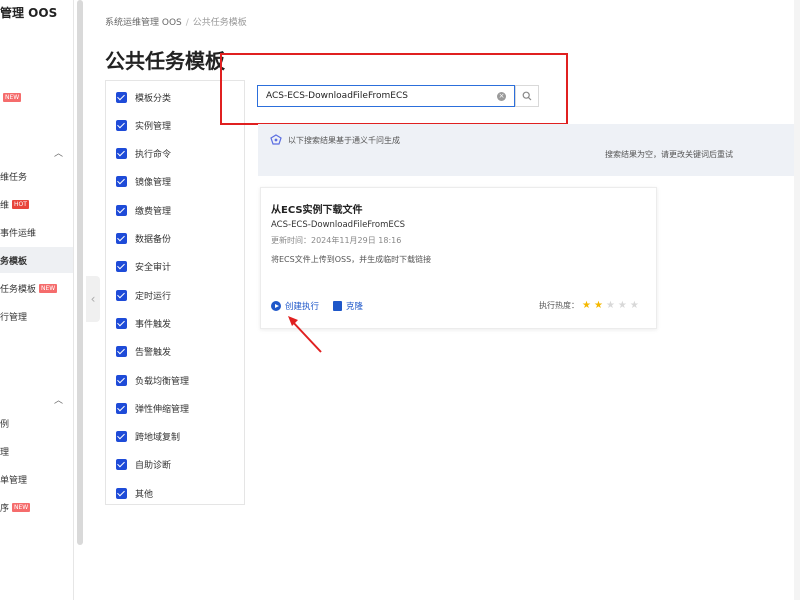  What do you see at coordinates (153, 324) in the screenshot?
I see `category-label: 事件触发` at bounding box center [153, 324].